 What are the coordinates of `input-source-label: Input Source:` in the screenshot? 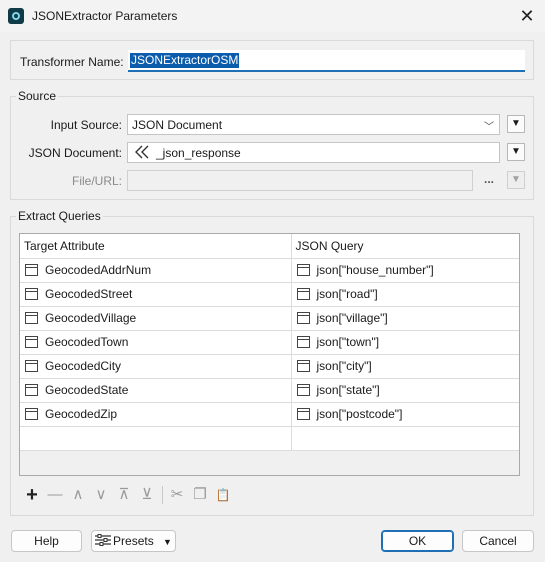 It's located at (86, 125).